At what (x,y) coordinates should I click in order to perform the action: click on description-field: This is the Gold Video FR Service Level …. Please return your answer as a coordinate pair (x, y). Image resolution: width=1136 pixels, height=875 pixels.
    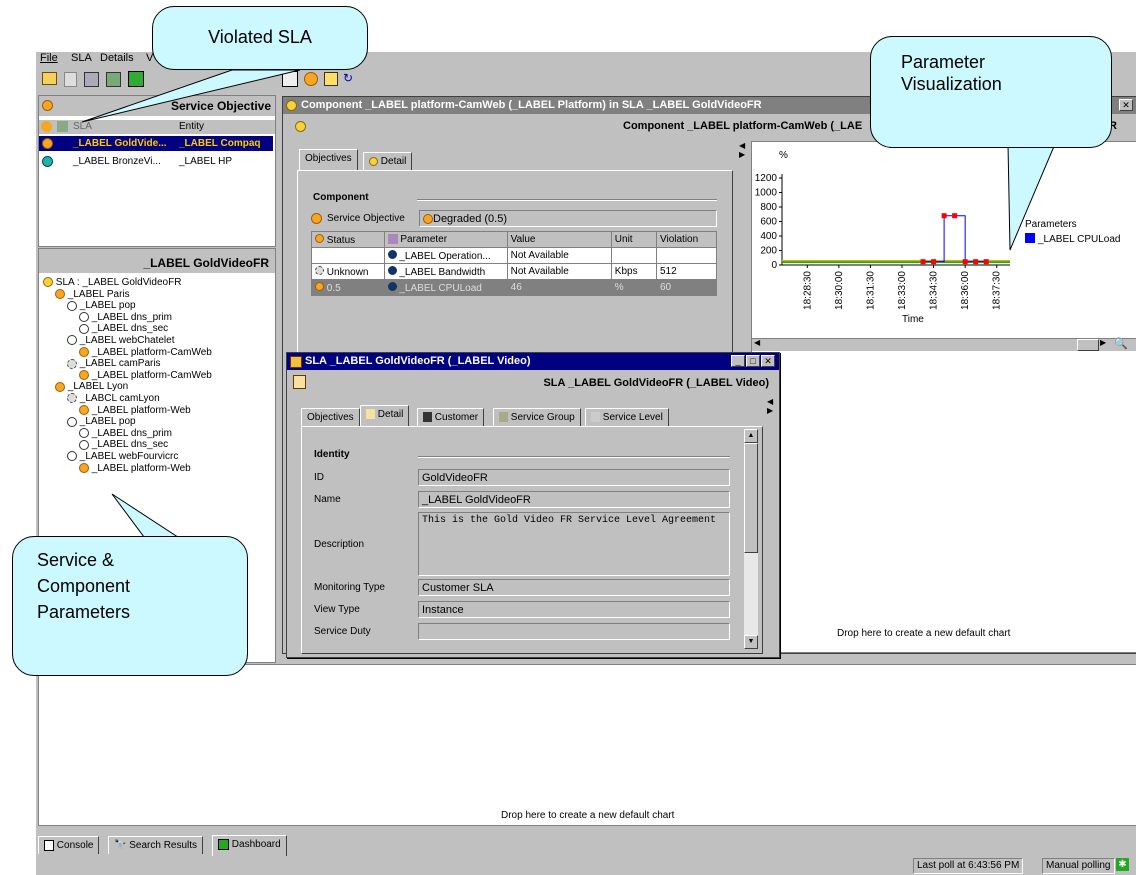
    Looking at the image, I should click on (574, 544).